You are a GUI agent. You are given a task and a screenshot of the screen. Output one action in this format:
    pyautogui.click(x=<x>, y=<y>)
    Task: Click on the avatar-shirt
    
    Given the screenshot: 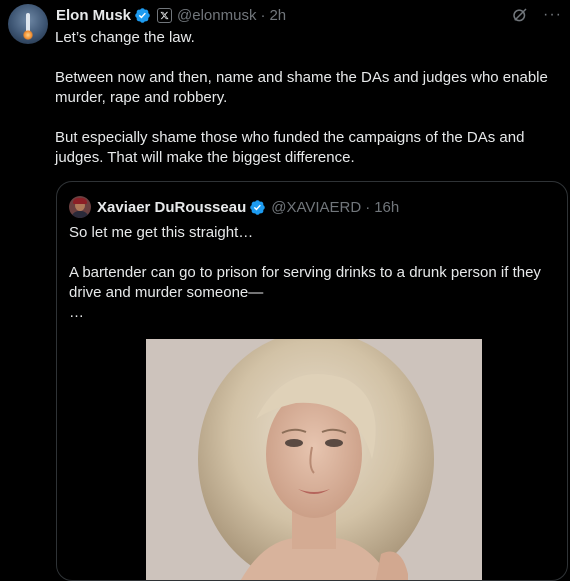 What is the action you would take?
    pyautogui.click(x=80, y=214)
    